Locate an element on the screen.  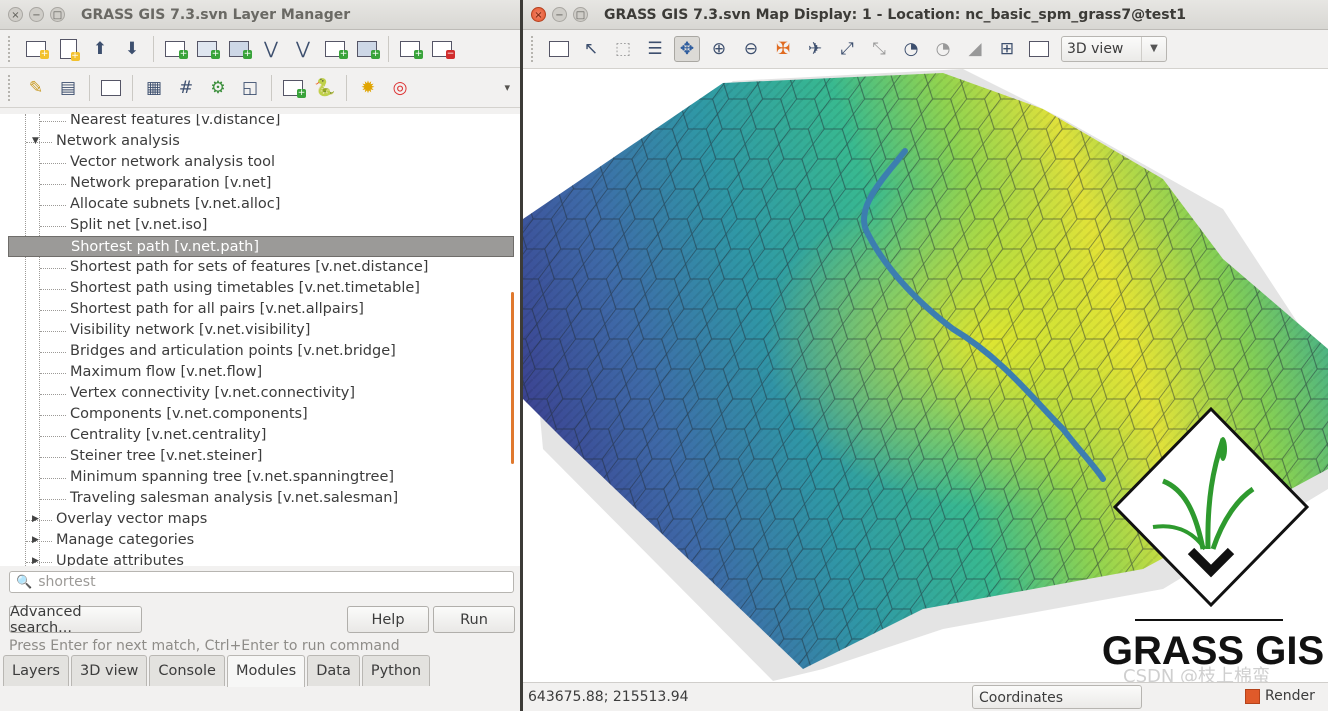
script-icon: + is located at coordinates (293, 88).